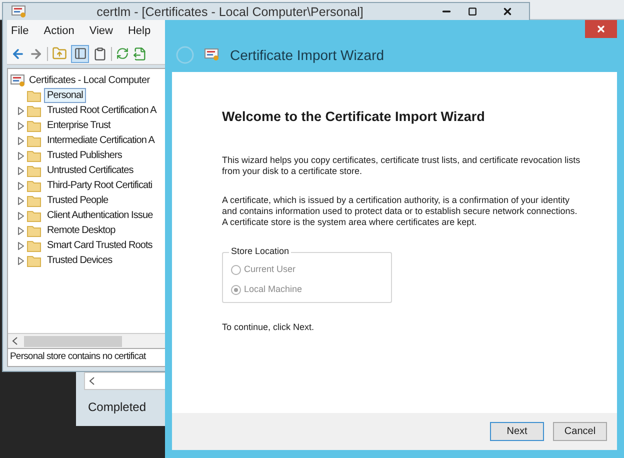  What do you see at coordinates (140, 53) in the screenshot?
I see `export-icon` at bounding box center [140, 53].